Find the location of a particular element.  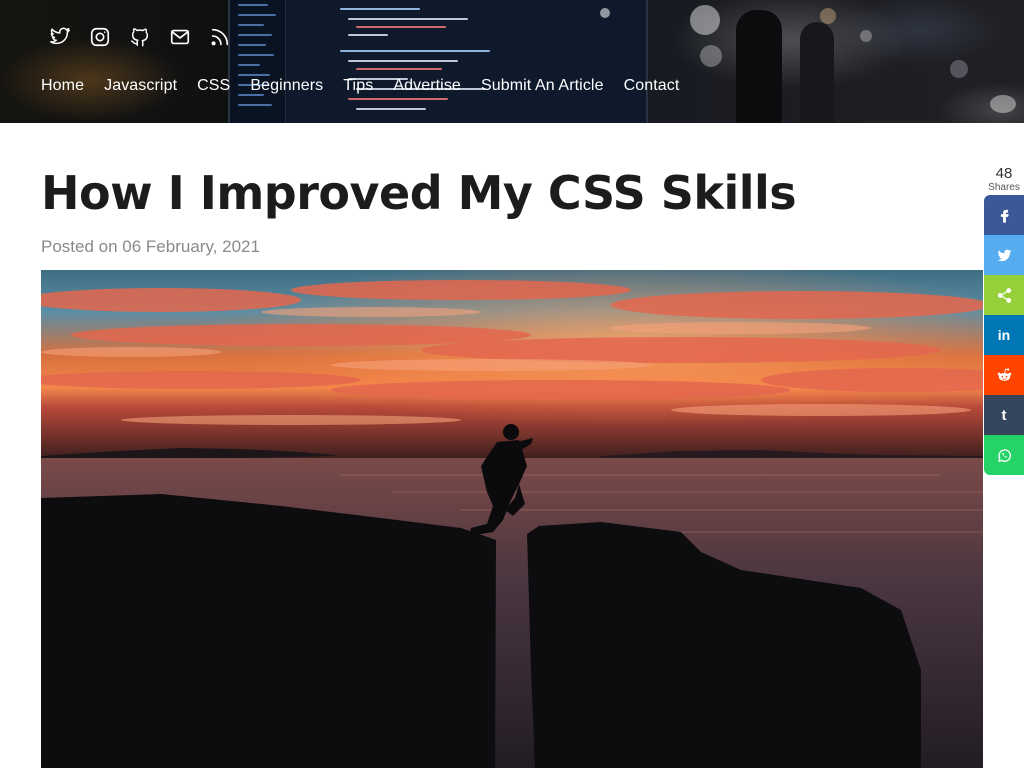

facebook-icon is located at coordinates (1004, 216).